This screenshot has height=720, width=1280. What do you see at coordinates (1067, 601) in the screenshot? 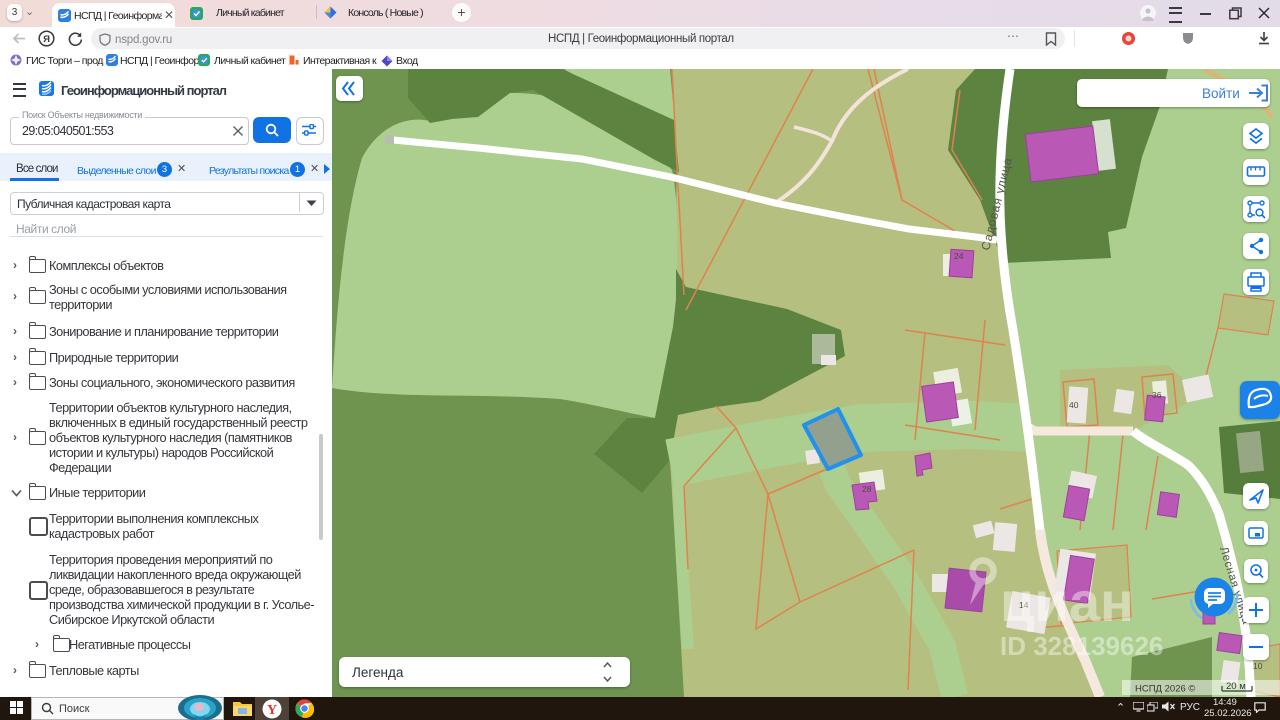
I see `svg-text: циан` at bounding box center [1067, 601].